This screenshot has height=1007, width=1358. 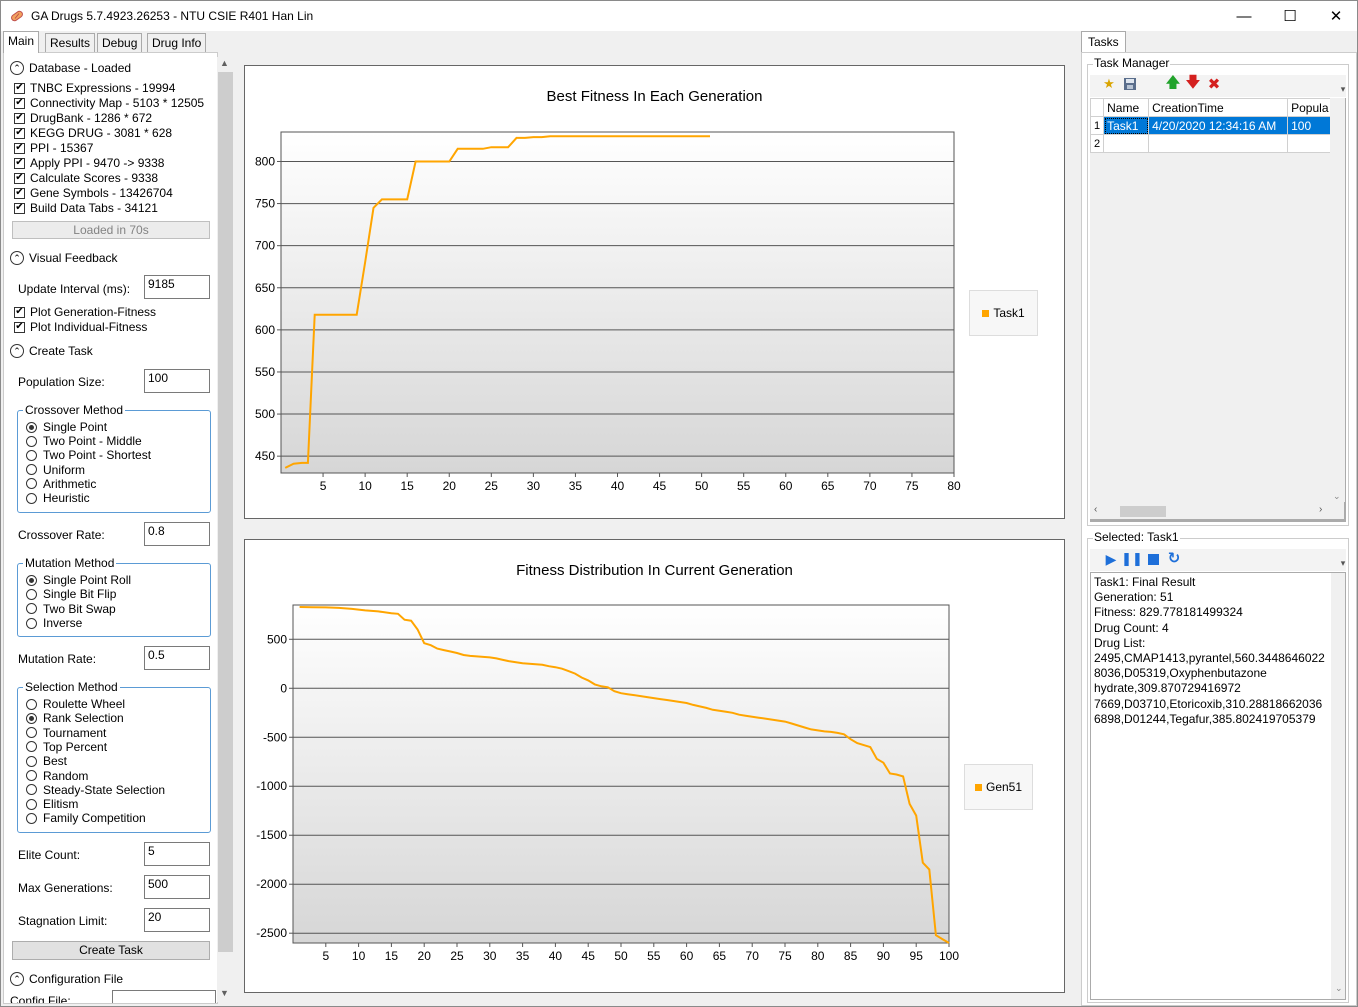 I want to click on radio-option: Tournament, so click(x=66, y=733).